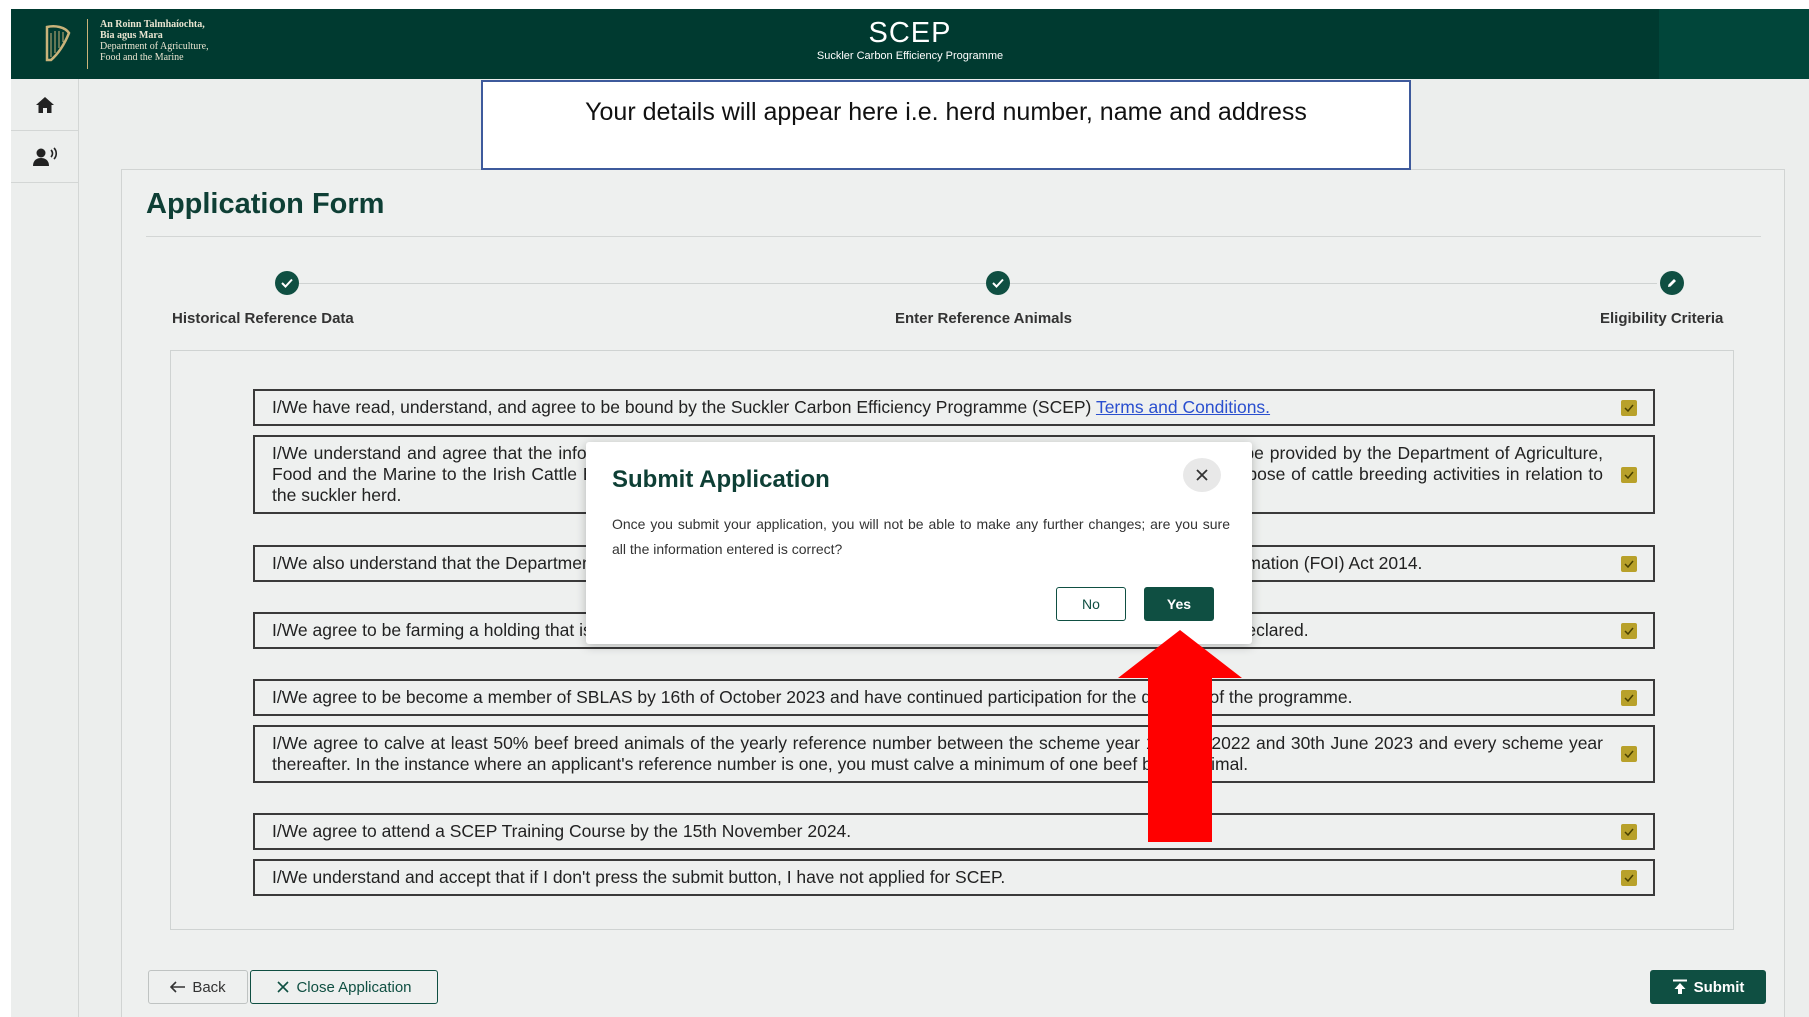 The height and width of the screenshot is (1017, 1809). Describe the element at coordinates (1091, 604) in the screenshot. I see `no-button: No` at that location.